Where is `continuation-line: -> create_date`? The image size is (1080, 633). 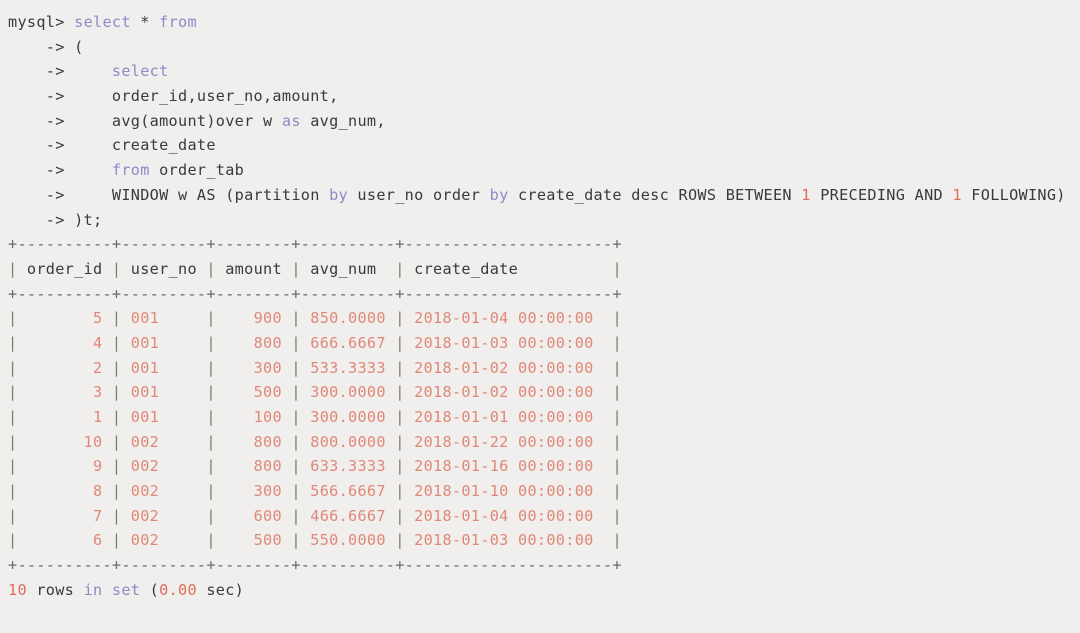 continuation-line: -> create_date is located at coordinates (130, 145).